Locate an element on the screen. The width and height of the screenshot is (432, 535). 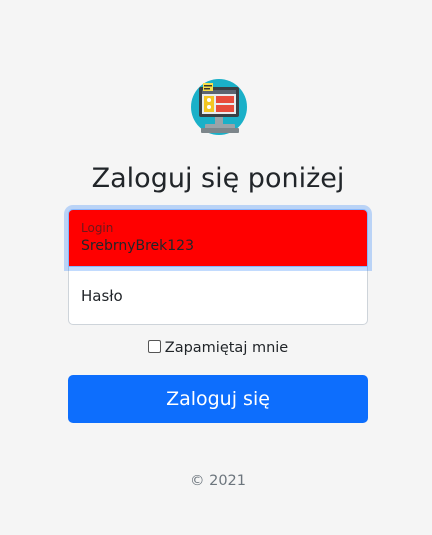
login-field-value: SrebrnyBrek123 is located at coordinates (137, 246).